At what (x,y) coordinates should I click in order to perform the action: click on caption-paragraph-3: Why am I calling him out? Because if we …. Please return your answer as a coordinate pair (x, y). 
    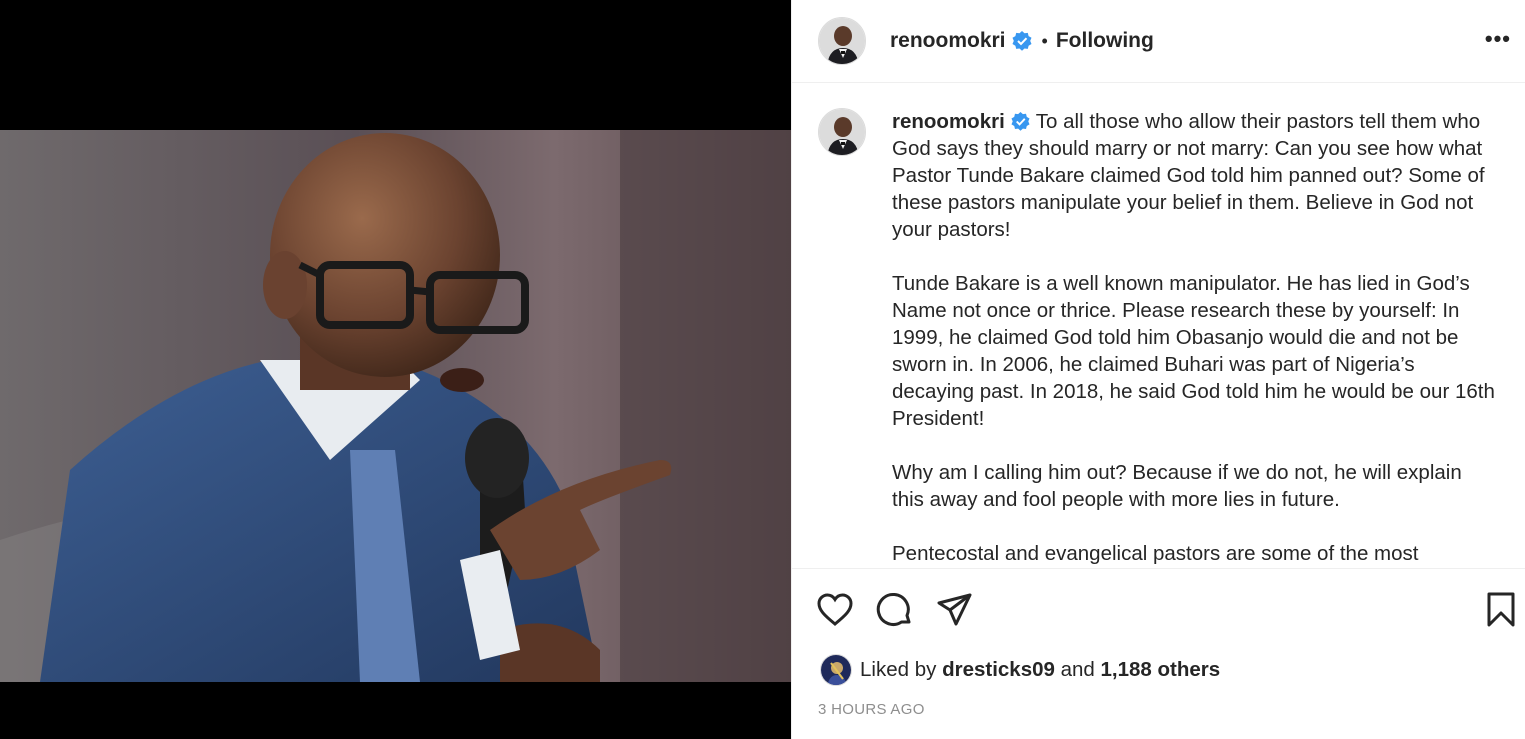
    Looking at the image, I should click on (1177, 486).